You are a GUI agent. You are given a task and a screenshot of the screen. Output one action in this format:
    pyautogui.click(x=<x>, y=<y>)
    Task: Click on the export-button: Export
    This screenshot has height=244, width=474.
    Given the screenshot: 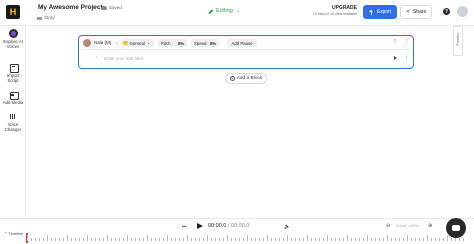 What is the action you would take?
    pyautogui.click(x=380, y=12)
    